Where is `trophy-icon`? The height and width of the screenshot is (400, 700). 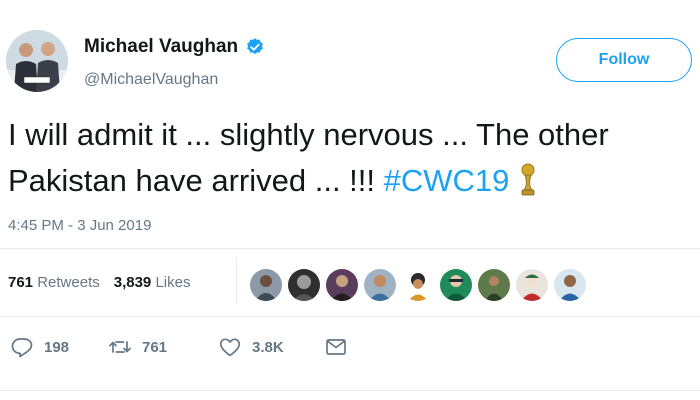 trophy-icon is located at coordinates (528, 179).